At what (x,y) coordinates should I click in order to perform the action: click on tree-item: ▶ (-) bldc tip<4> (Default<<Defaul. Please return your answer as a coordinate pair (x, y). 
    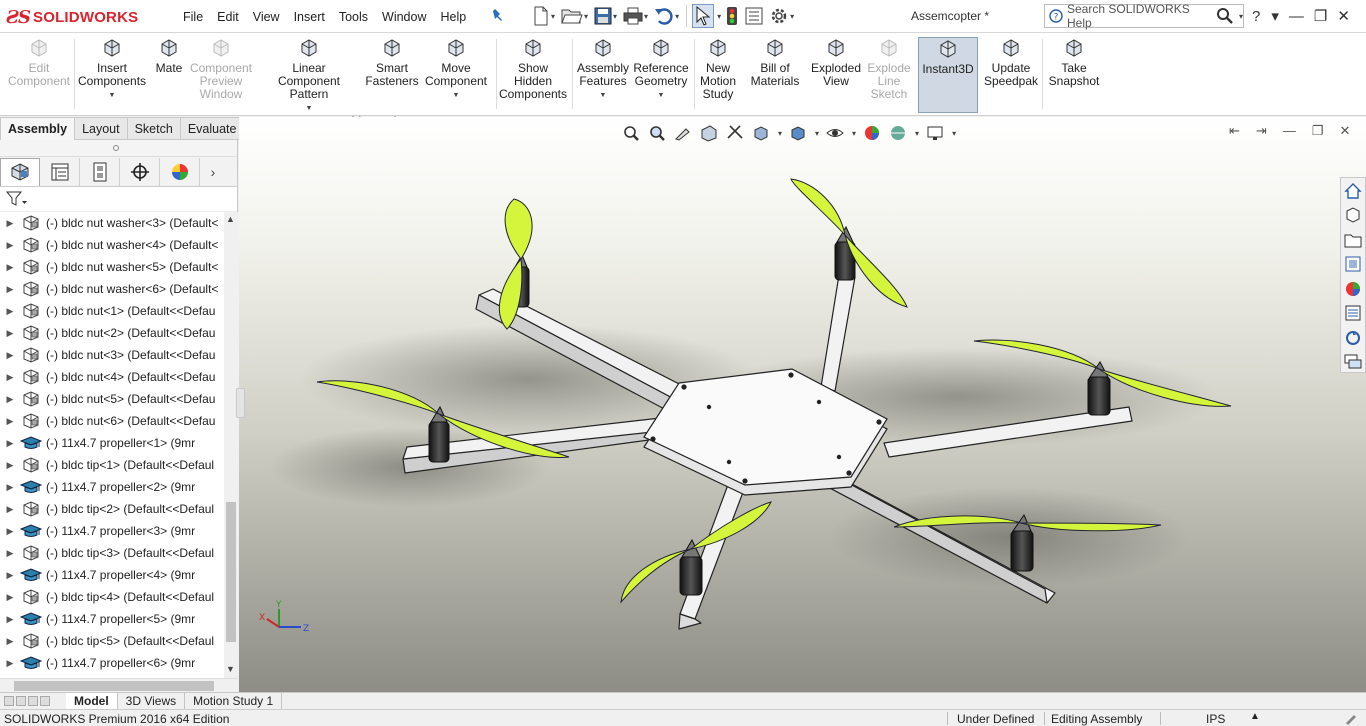
    Looking at the image, I should click on (112, 597).